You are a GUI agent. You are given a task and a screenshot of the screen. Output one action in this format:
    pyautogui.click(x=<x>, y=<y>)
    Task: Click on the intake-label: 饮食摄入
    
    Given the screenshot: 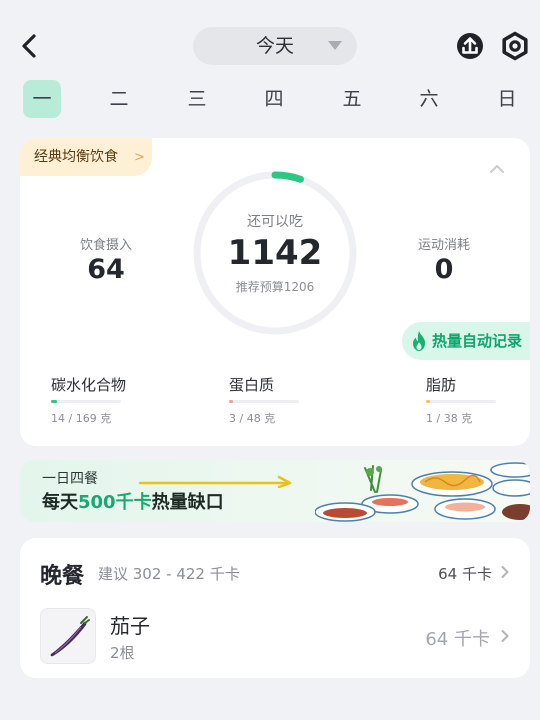 What is the action you would take?
    pyautogui.click(x=105, y=245)
    